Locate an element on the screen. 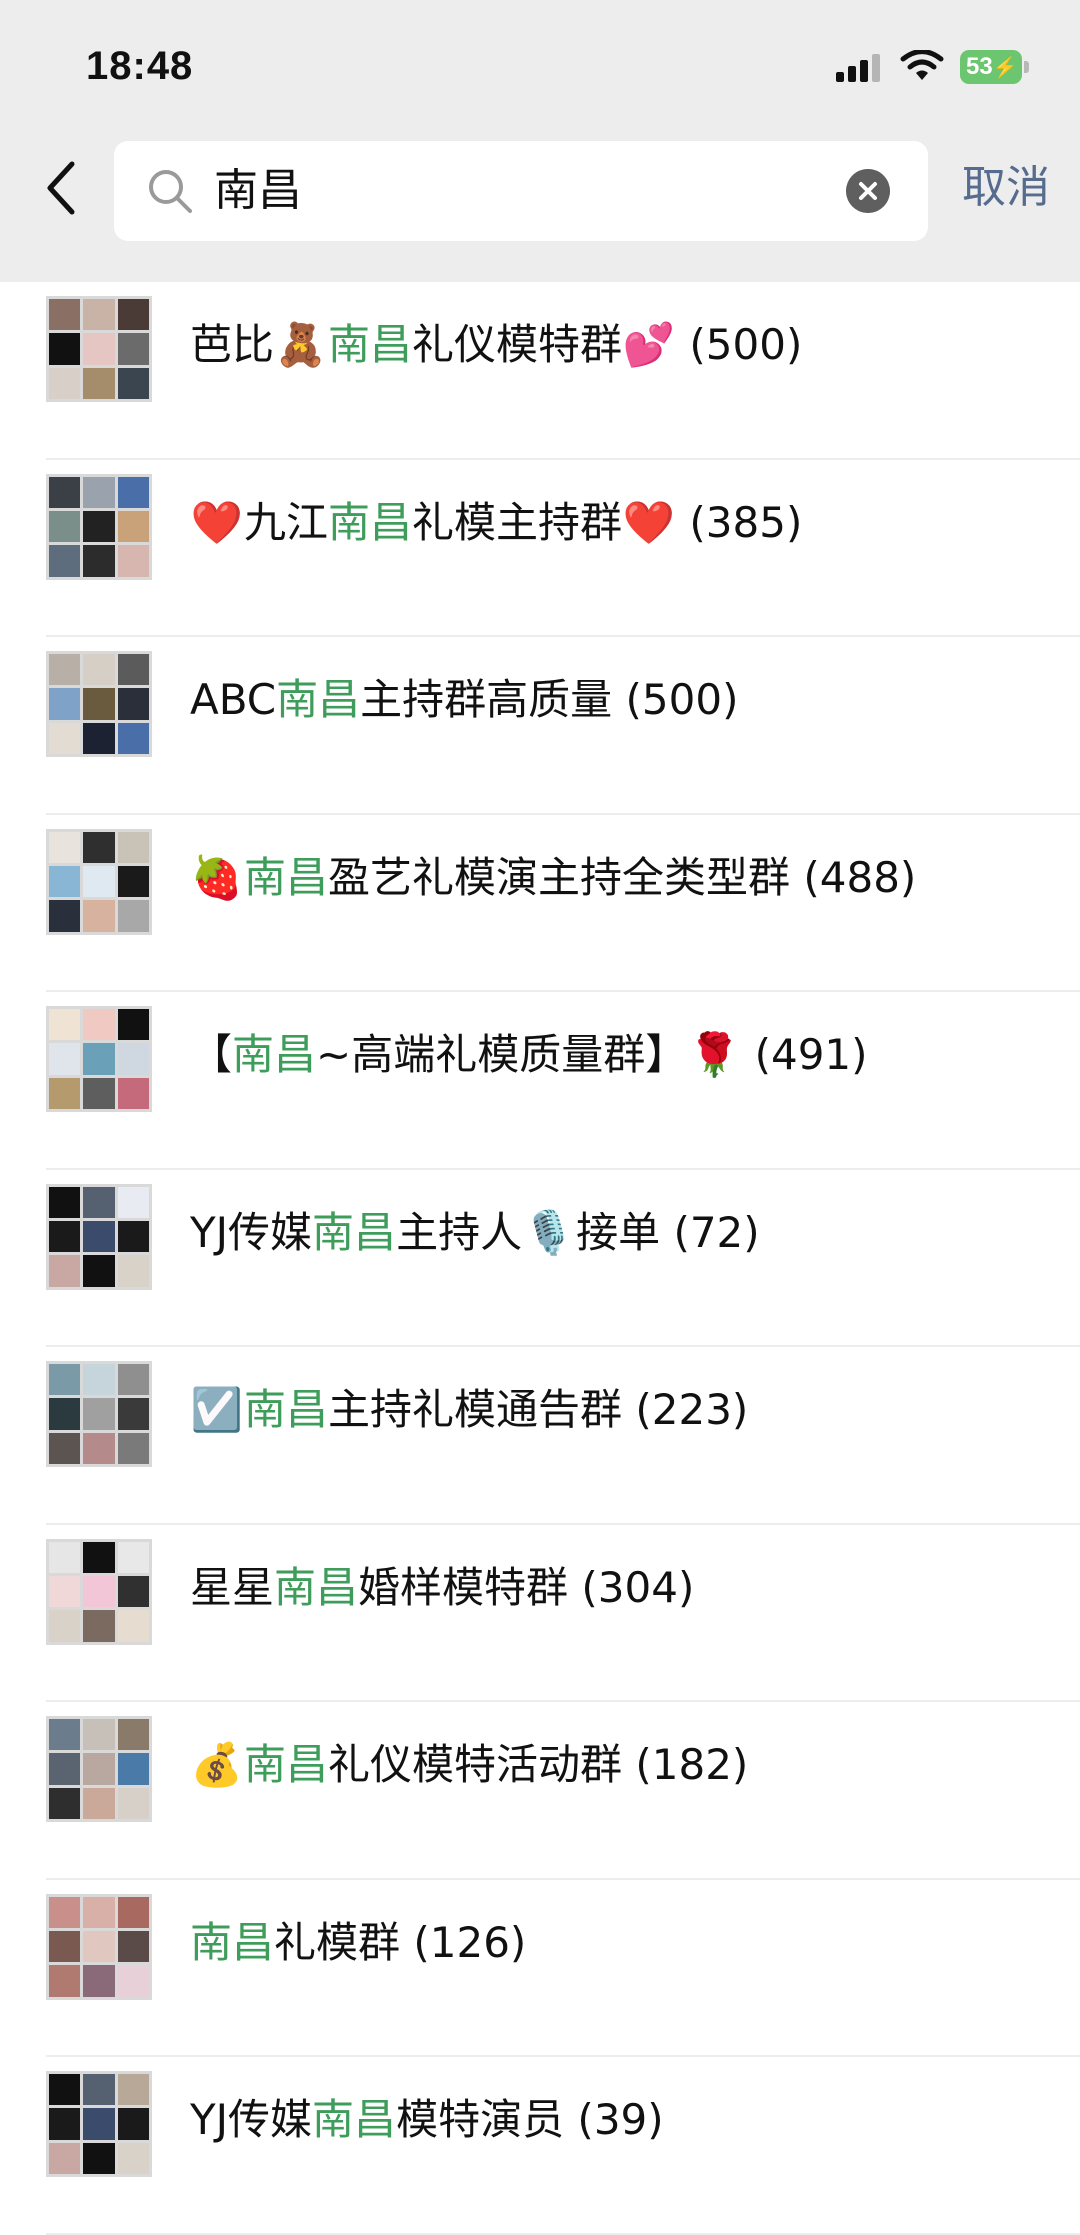 The image size is (1080, 2235). emoji-icon: 💕 is located at coordinates (649, 344).